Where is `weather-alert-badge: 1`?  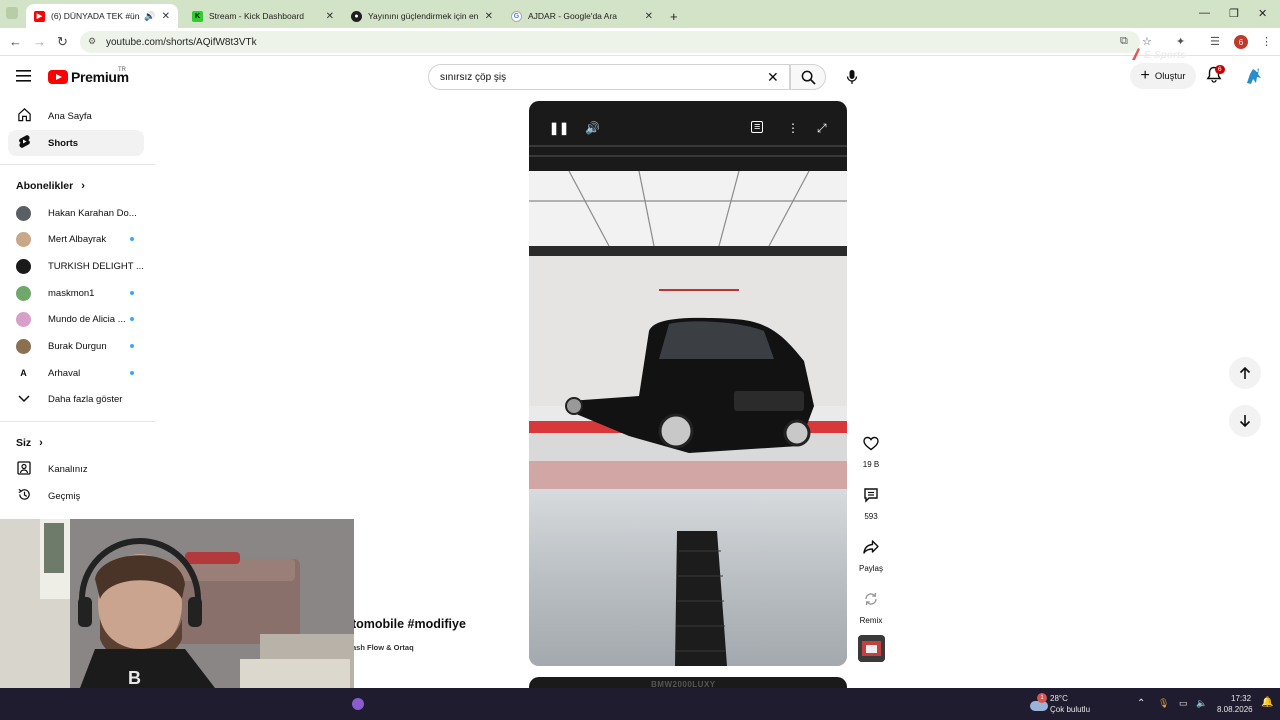 weather-alert-badge: 1 is located at coordinates (1042, 698).